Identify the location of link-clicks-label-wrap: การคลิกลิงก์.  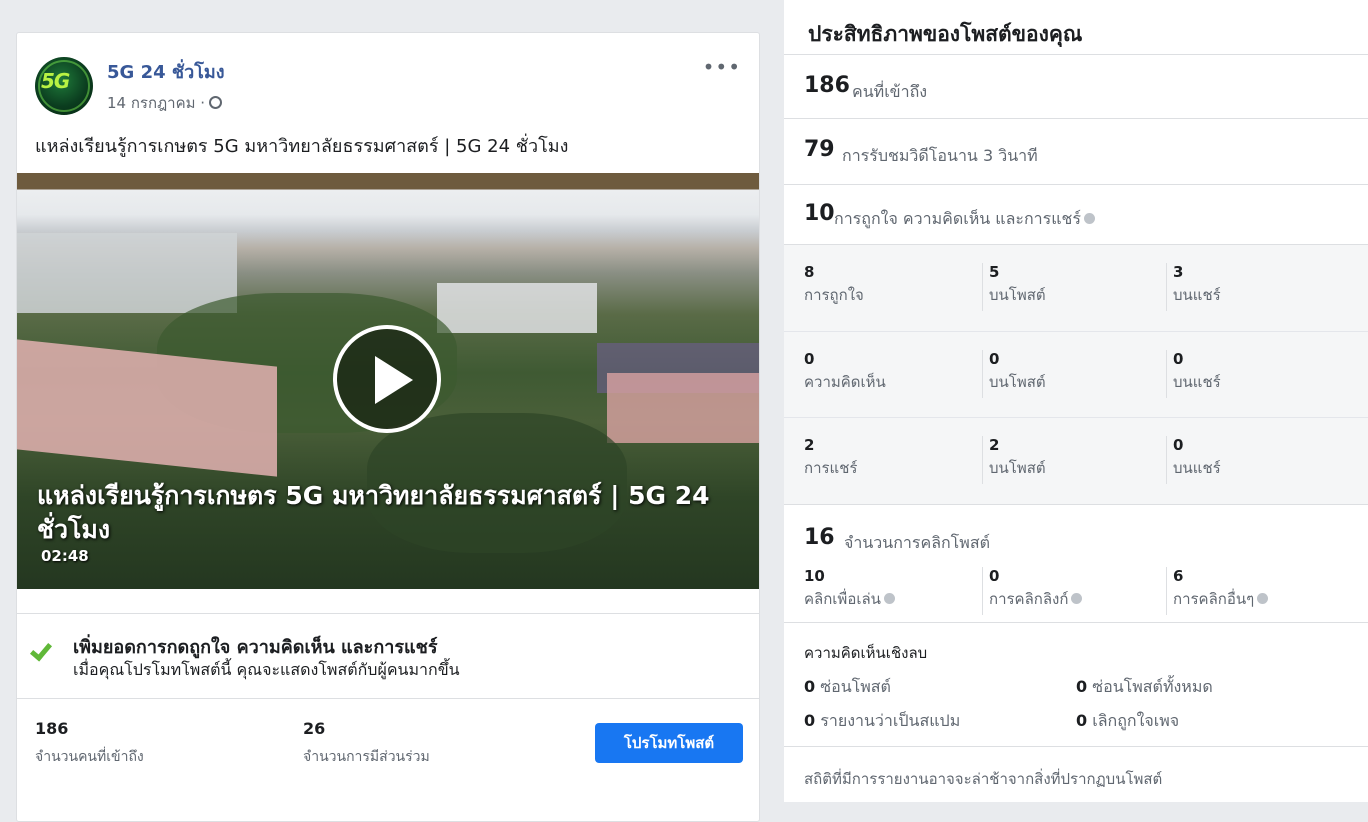
(1036, 599).